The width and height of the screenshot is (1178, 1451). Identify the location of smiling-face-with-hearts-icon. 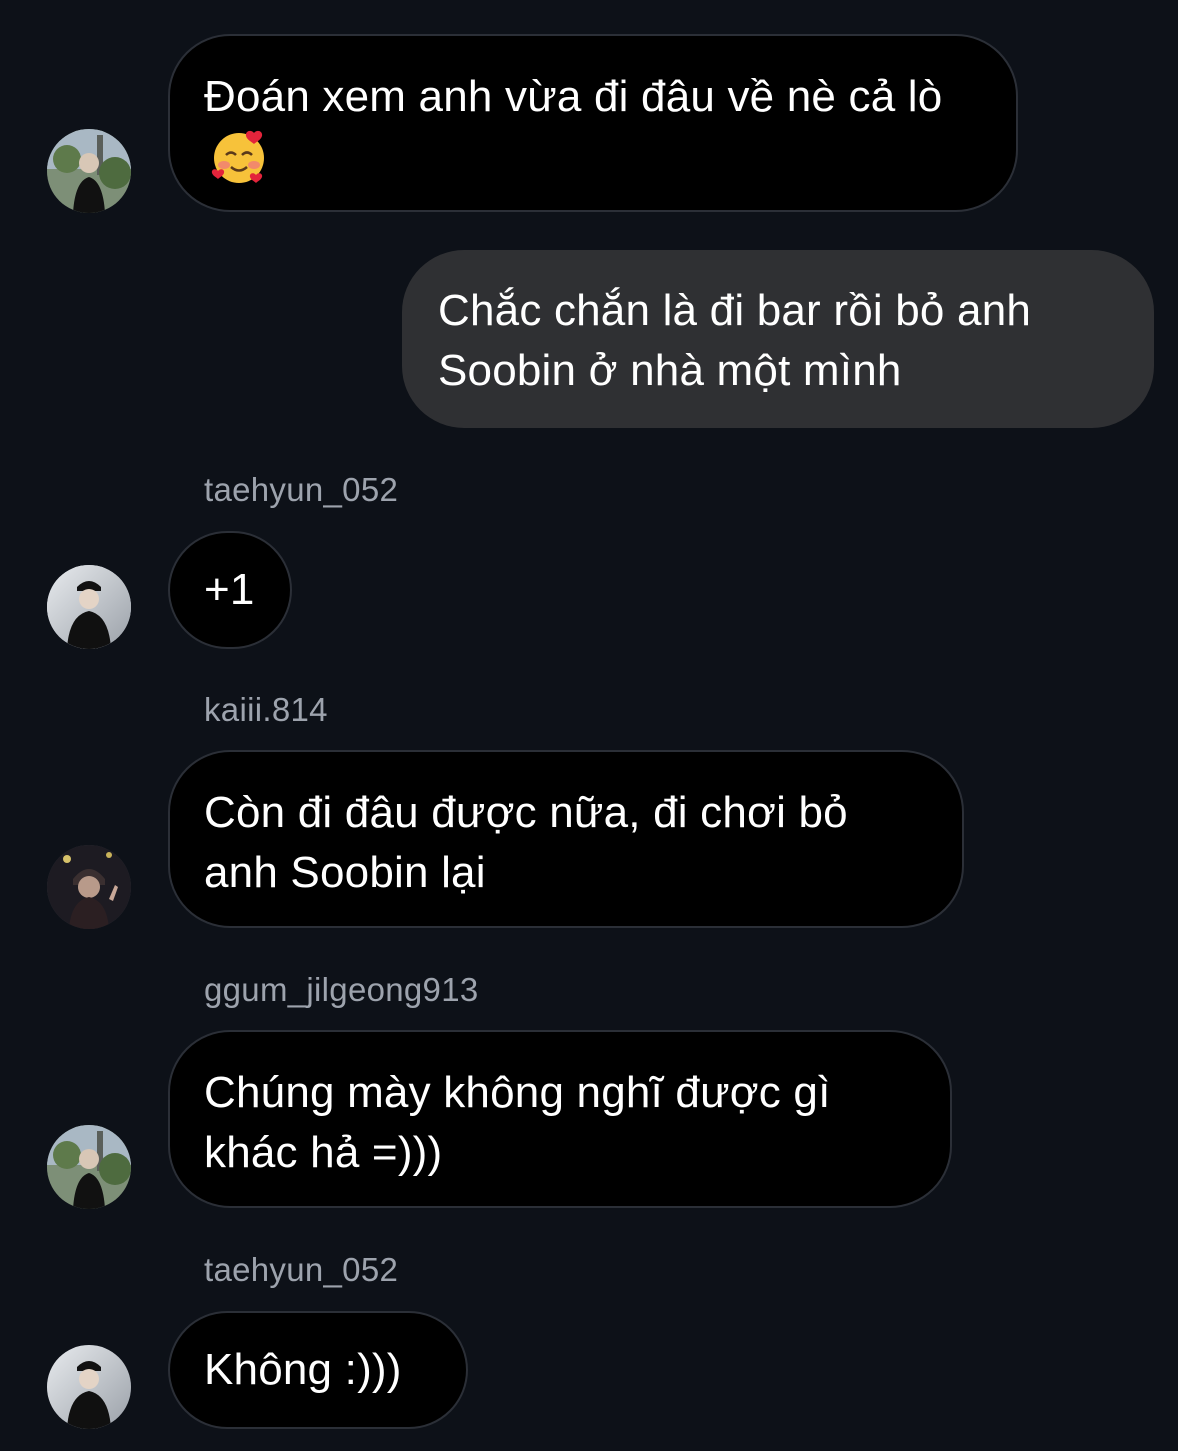
(239, 156).